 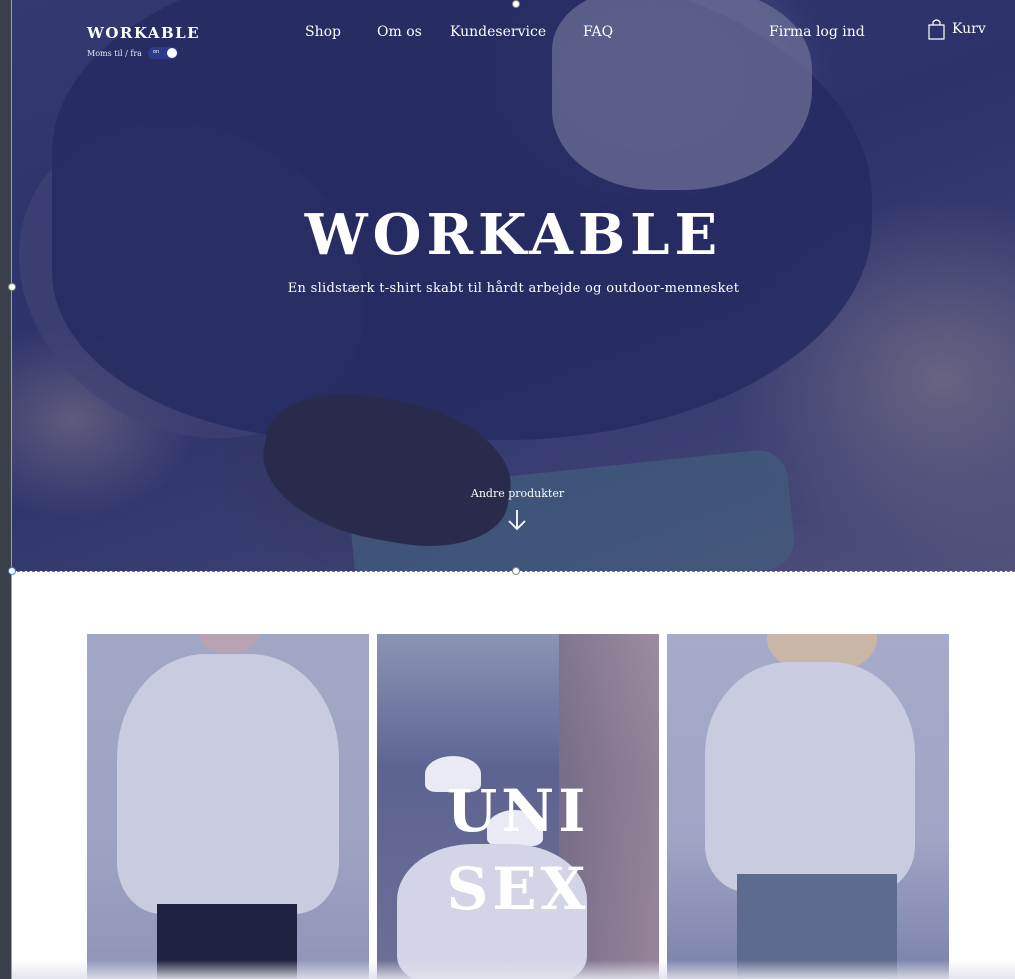 What do you see at coordinates (516, 4) in the screenshot?
I see `editor-resize-handle-top` at bounding box center [516, 4].